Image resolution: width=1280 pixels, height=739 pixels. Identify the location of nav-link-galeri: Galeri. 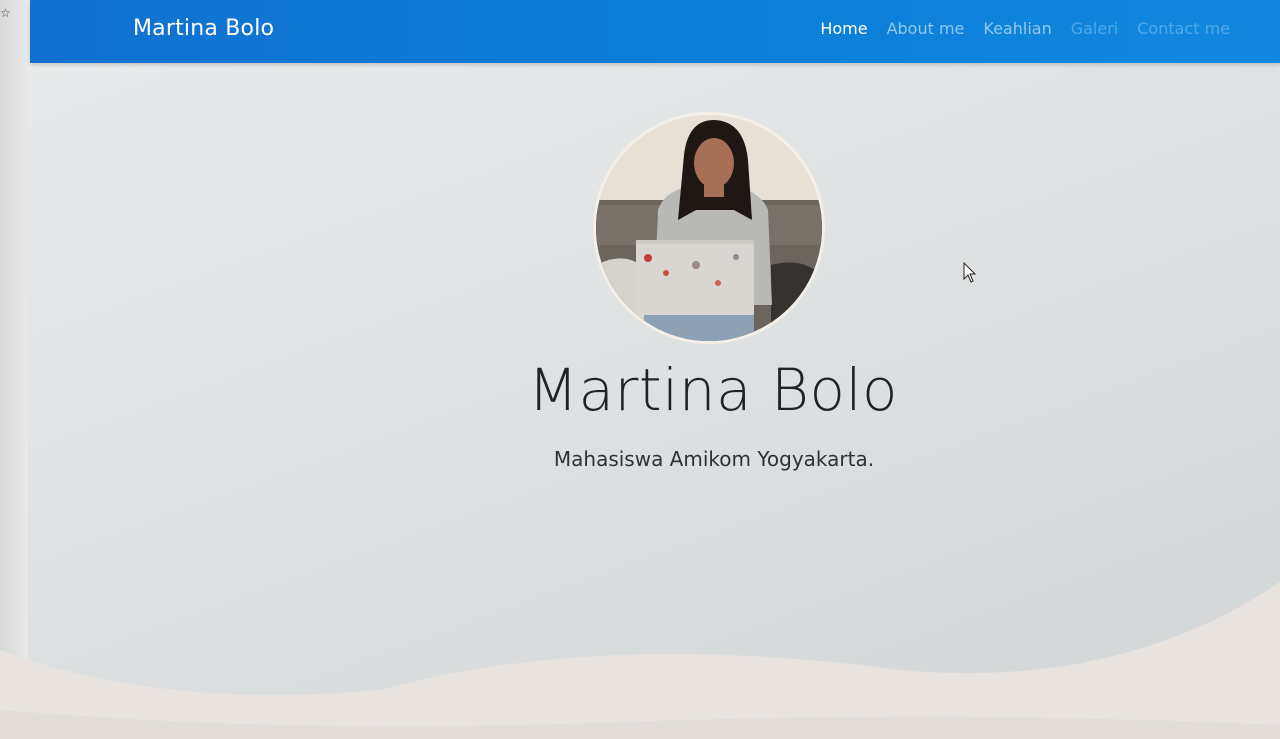
(1095, 28).